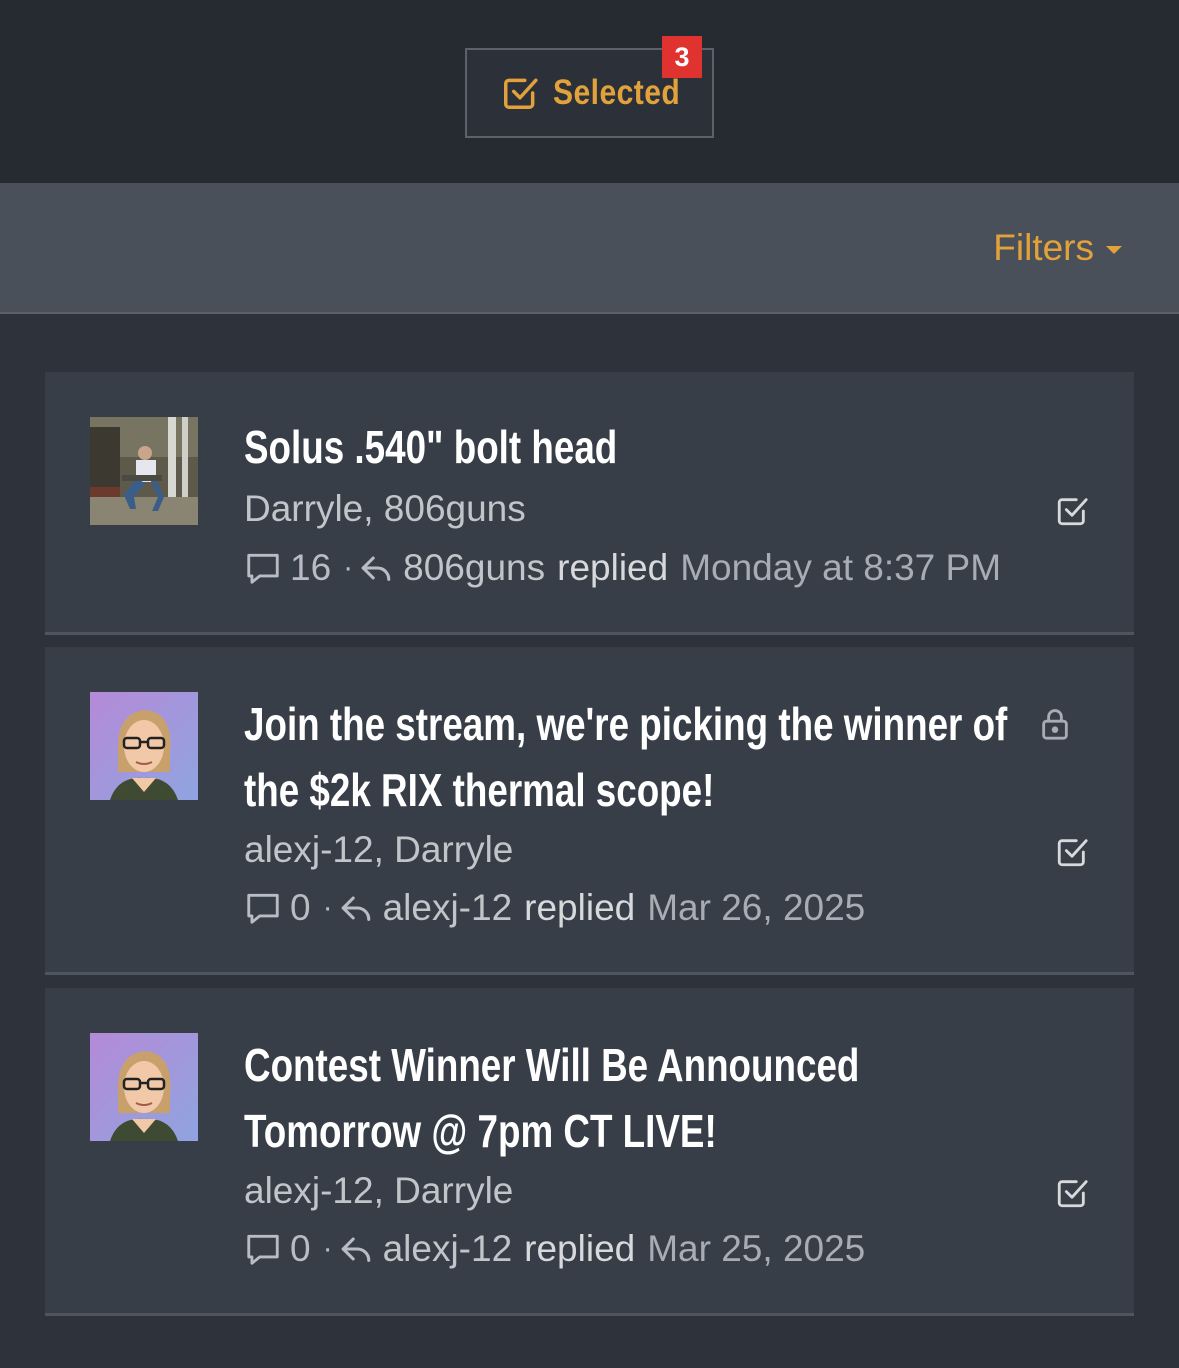  I want to click on last-replier: 806guns, so click(474, 568).